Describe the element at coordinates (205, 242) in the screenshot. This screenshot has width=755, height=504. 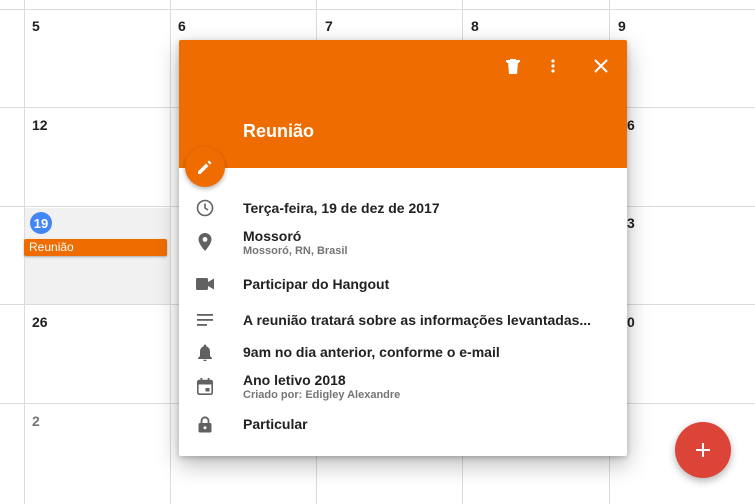
I see `location-pin-icon` at that location.